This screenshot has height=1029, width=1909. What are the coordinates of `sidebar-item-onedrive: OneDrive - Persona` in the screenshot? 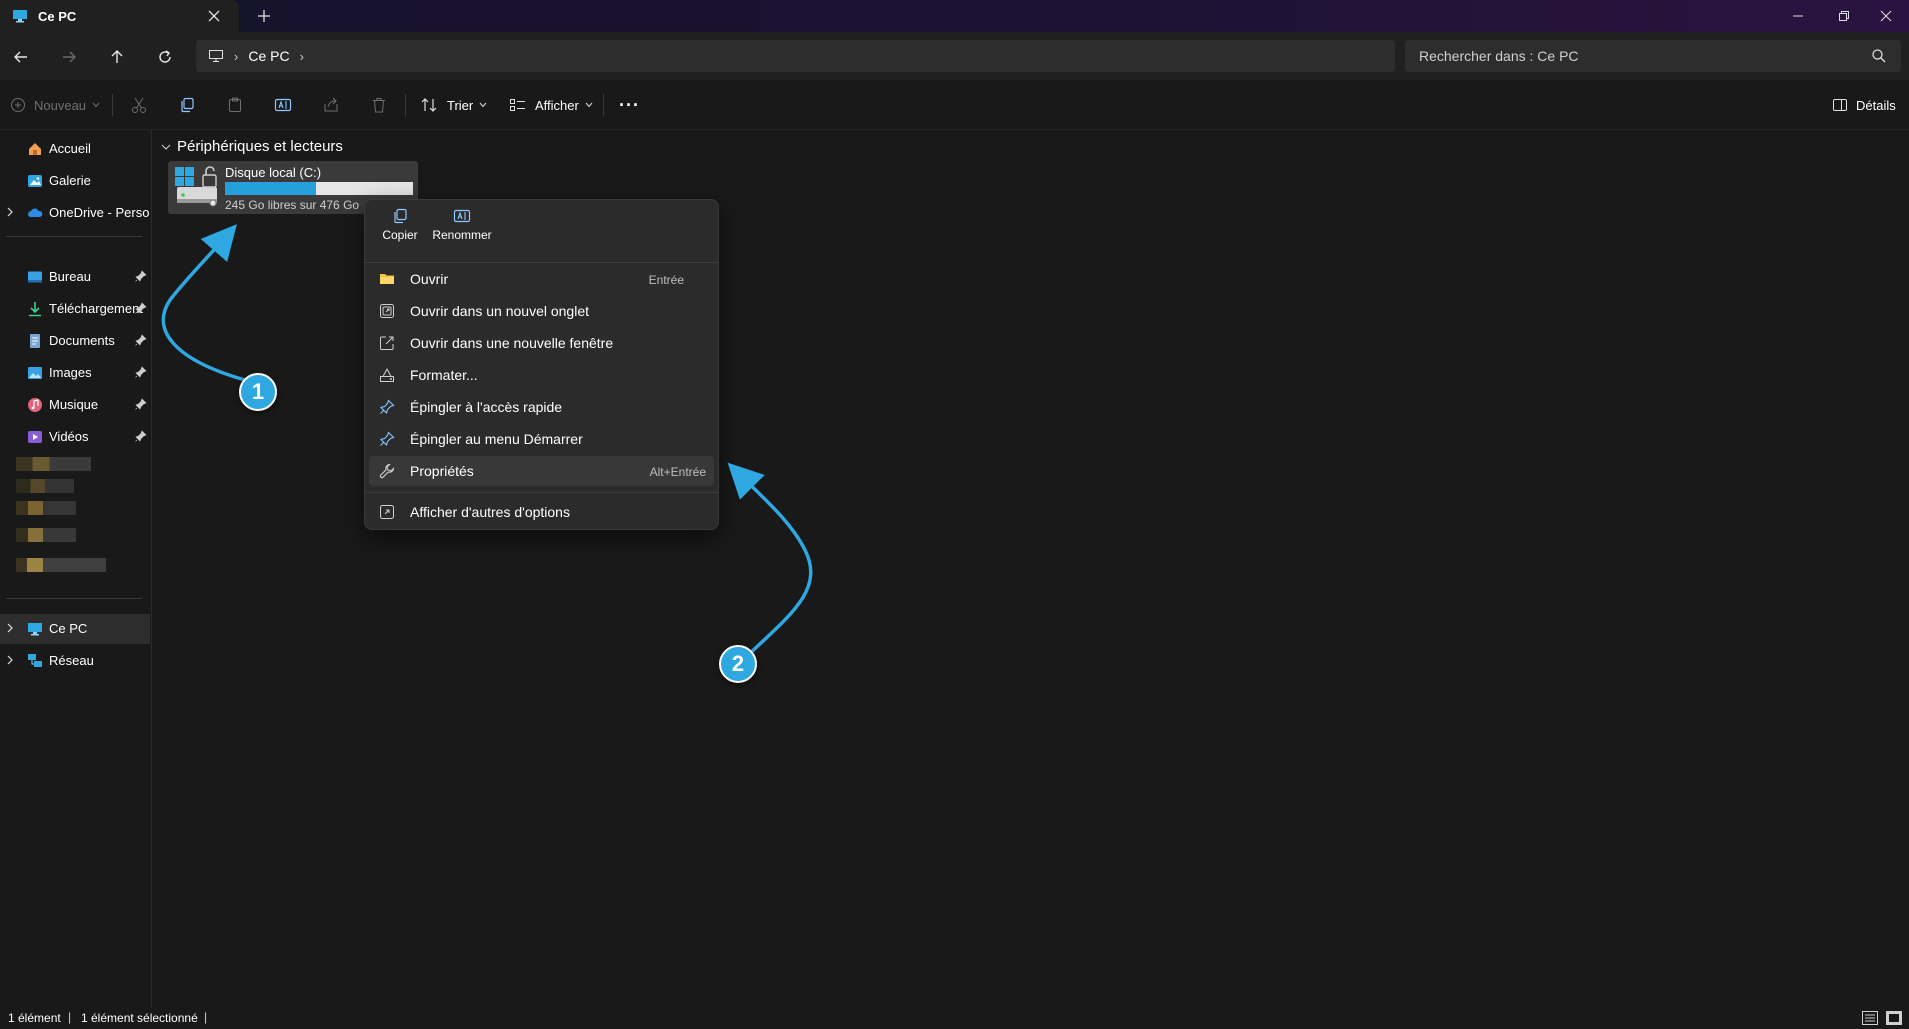 It's located at (75, 213).